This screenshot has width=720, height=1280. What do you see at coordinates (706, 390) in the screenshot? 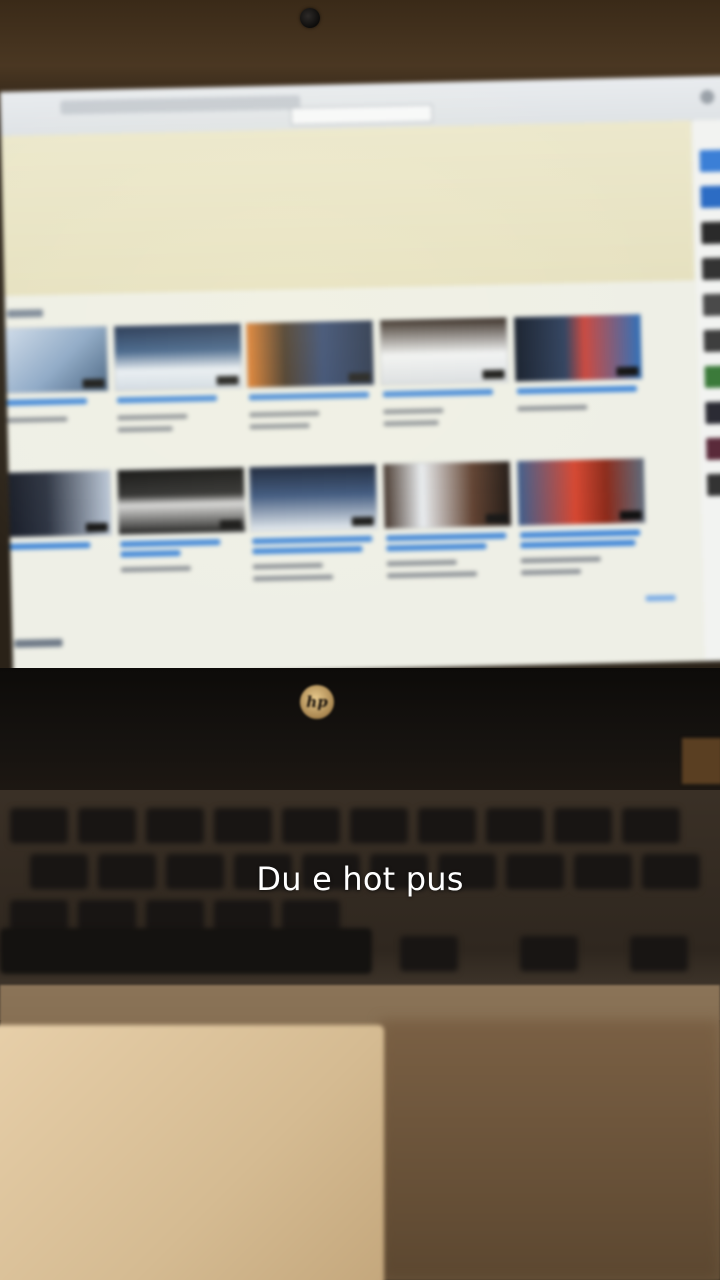
I see `sidebar-rail` at bounding box center [706, 390].